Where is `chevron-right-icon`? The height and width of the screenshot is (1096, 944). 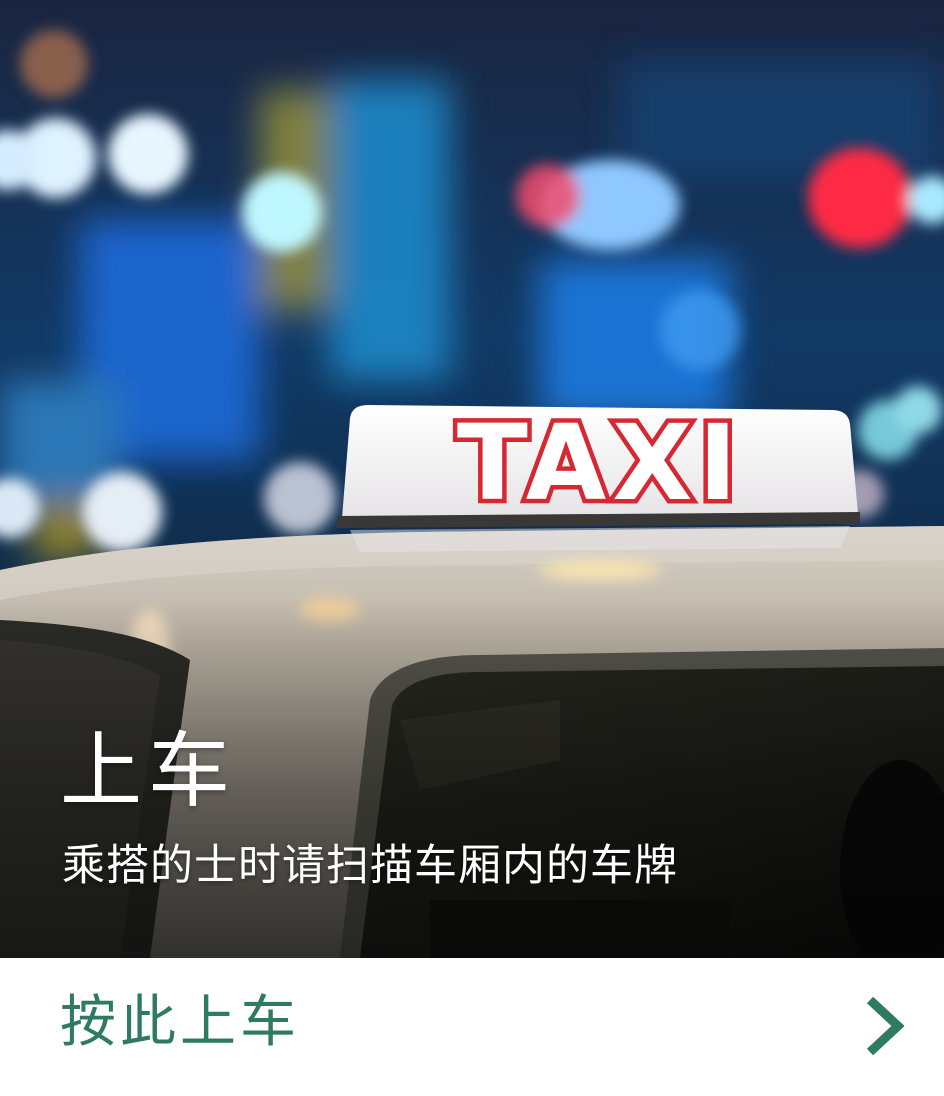
chevron-right-icon is located at coordinates (885, 1026).